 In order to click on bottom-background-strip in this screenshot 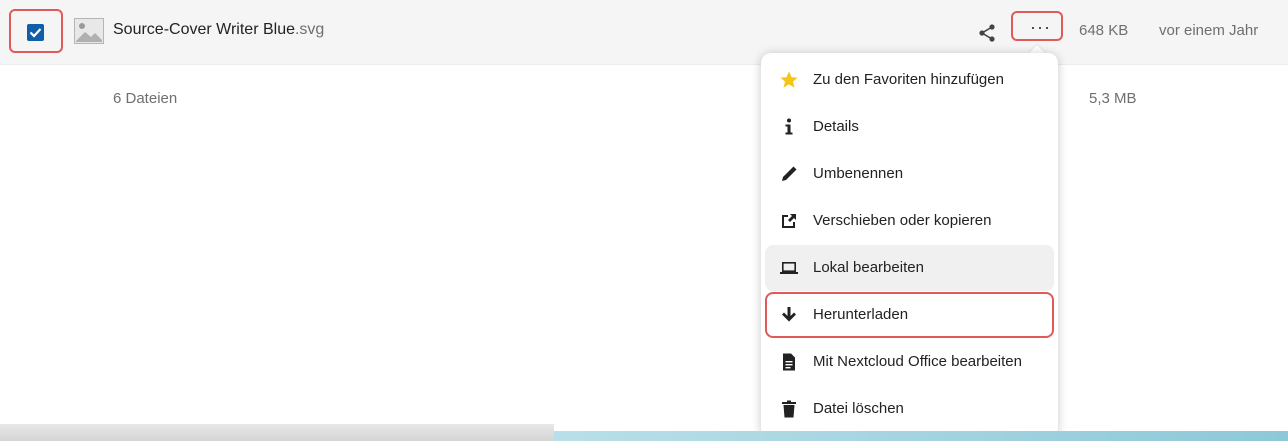, I will do `click(921, 436)`.